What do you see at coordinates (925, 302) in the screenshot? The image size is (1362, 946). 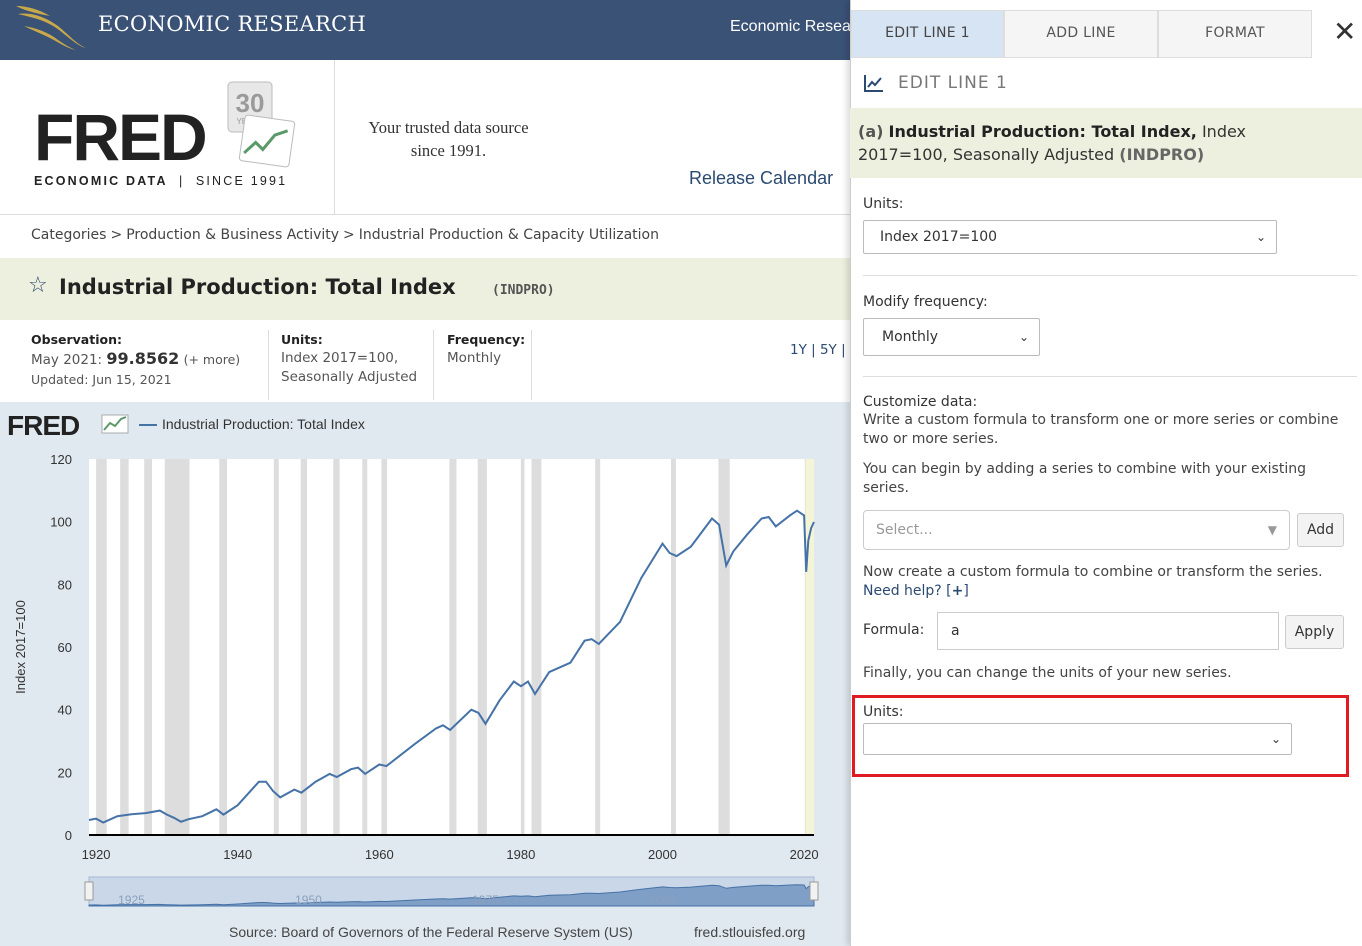 I see `frequency-label: Modify frequency:` at bounding box center [925, 302].